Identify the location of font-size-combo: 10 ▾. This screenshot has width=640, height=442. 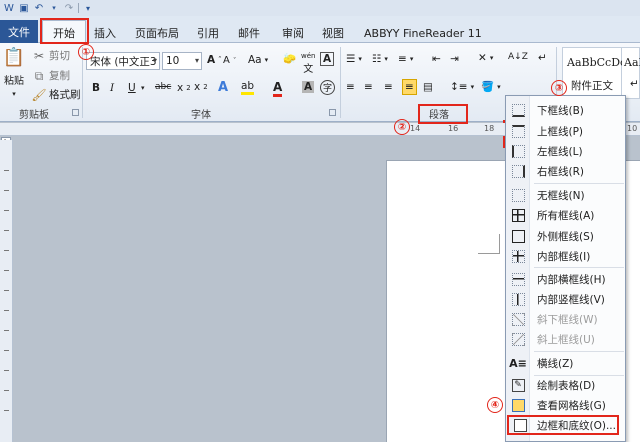
(182, 61).